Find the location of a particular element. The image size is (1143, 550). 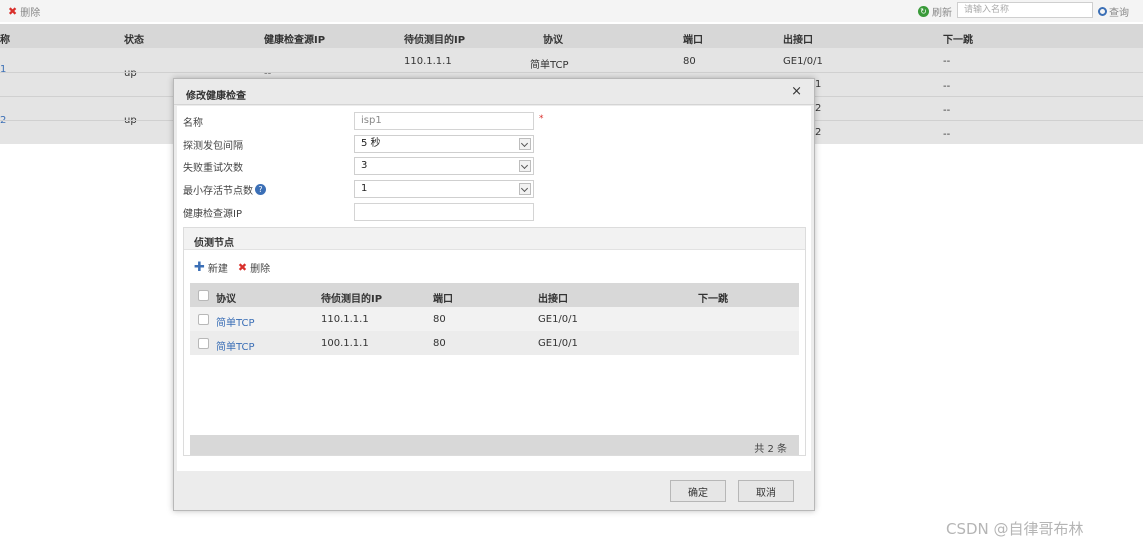

interval-label: 探测发包间隔 is located at coordinates (213, 146).